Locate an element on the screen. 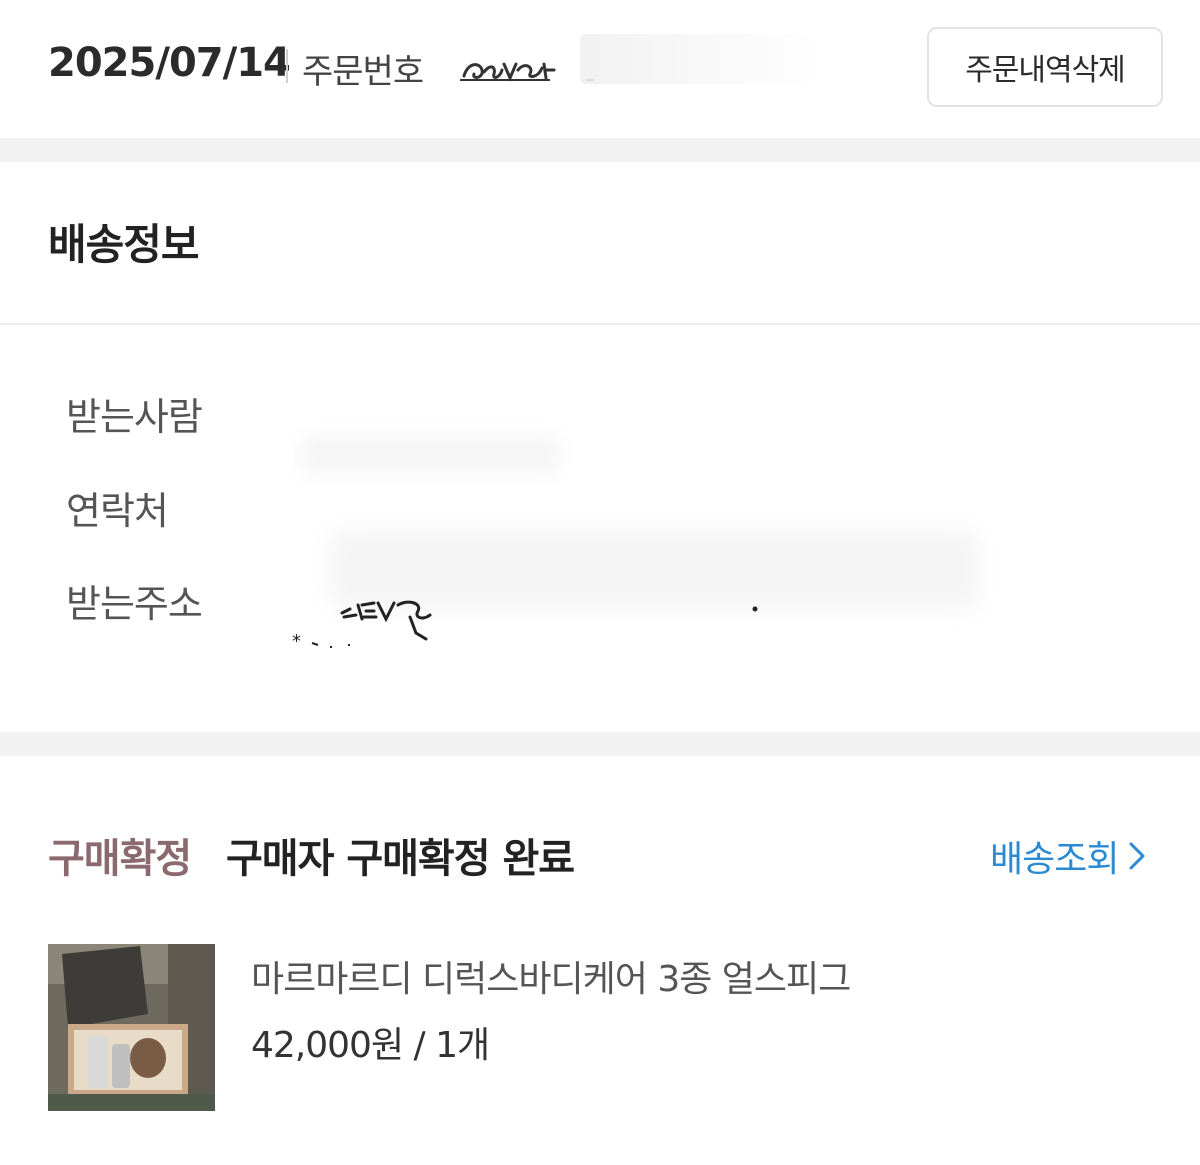  redacted-order-number-scribble is located at coordinates (527, 72).